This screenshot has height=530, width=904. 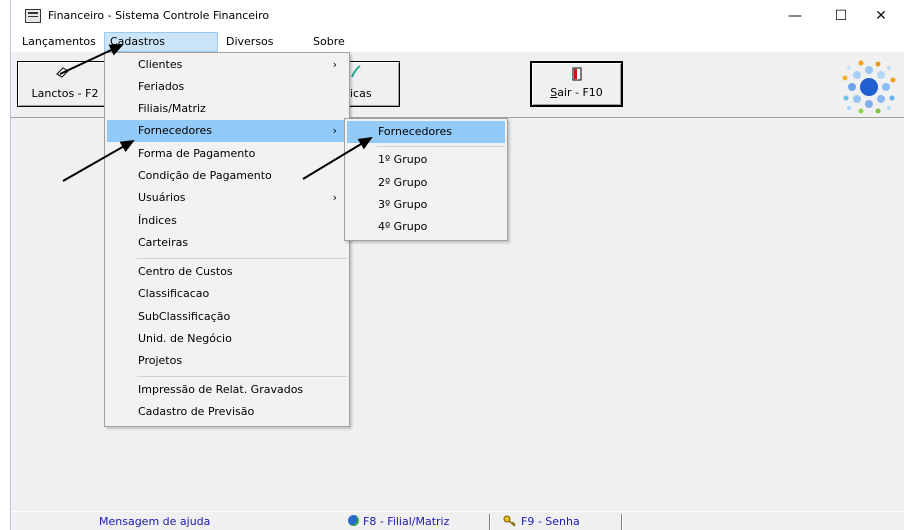 What do you see at coordinates (426, 132) in the screenshot?
I see `submenu-item-fornecedores: Fornecedores` at bounding box center [426, 132].